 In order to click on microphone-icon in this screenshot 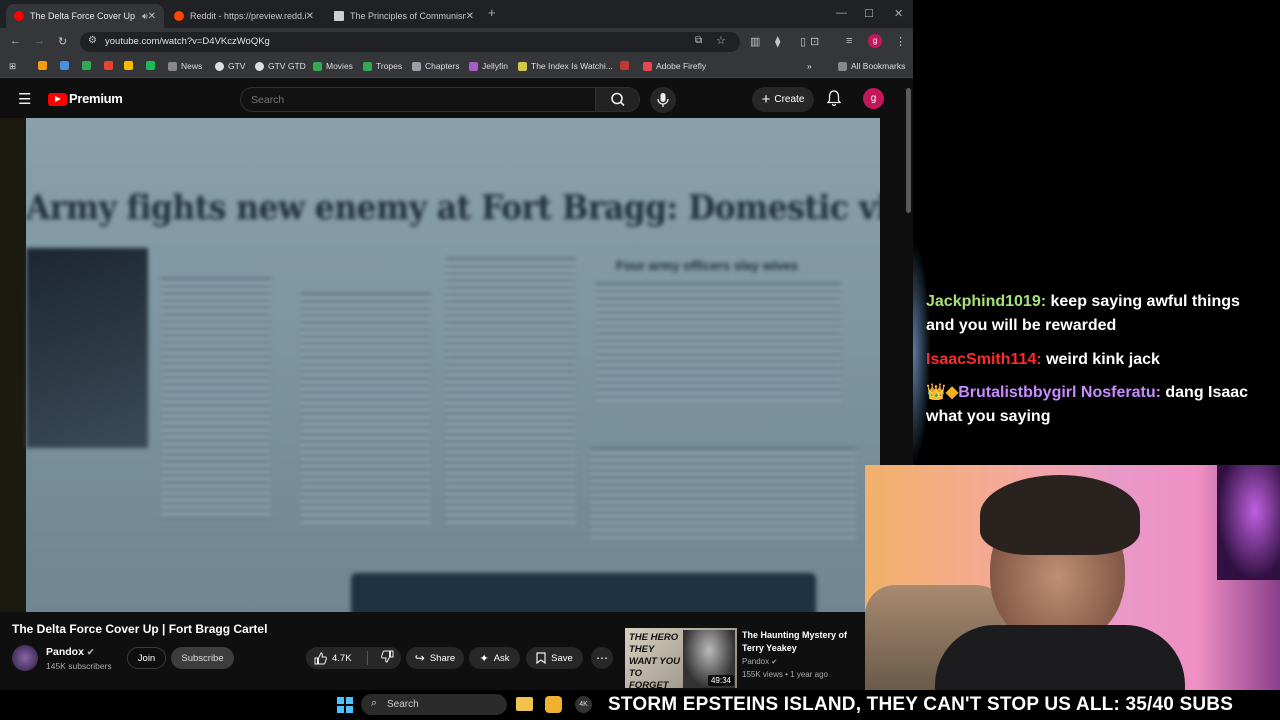, I will do `click(663, 100)`.